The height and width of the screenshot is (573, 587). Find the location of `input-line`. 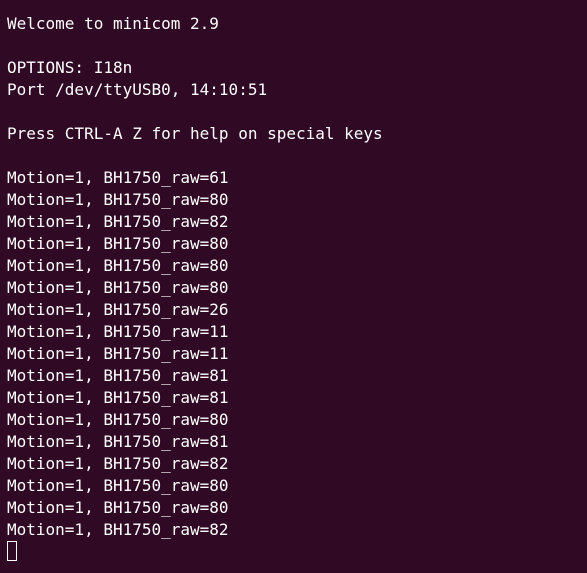

input-line is located at coordinates (297, 552).